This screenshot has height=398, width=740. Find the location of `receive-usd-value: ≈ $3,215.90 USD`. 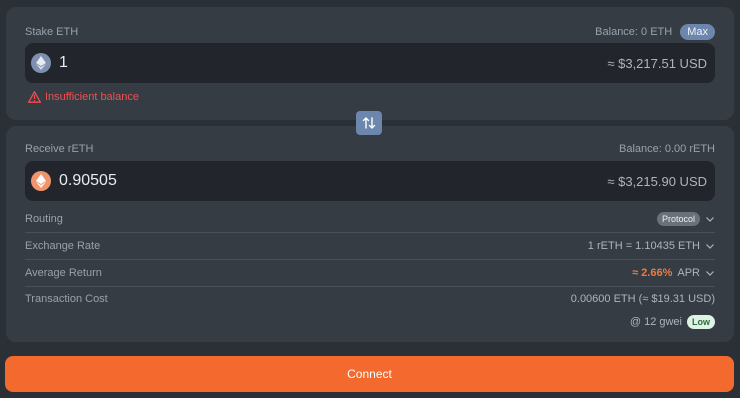

receive-usd-value: ≈ $3,215.90 USD is located at coordinates (657, 181).